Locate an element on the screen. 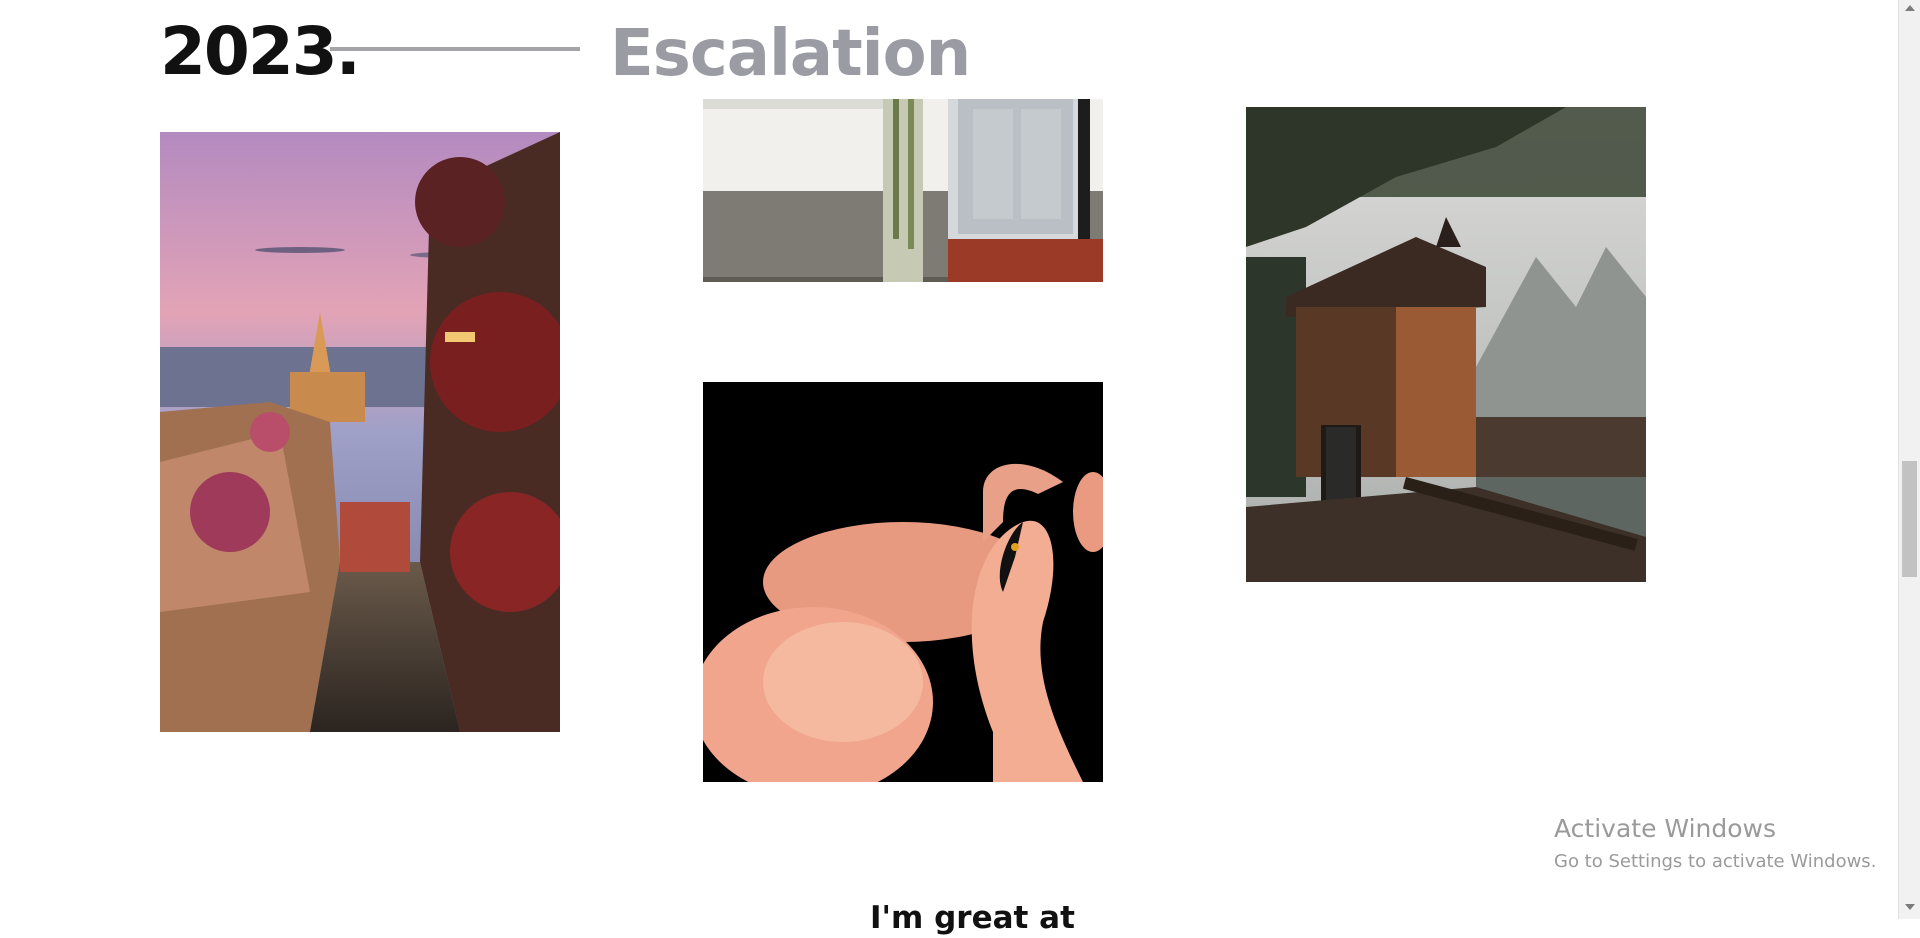 This screenshot has height=938, width=1920. scroll-up-arrow-icon is located at coordinates (1910, 8).